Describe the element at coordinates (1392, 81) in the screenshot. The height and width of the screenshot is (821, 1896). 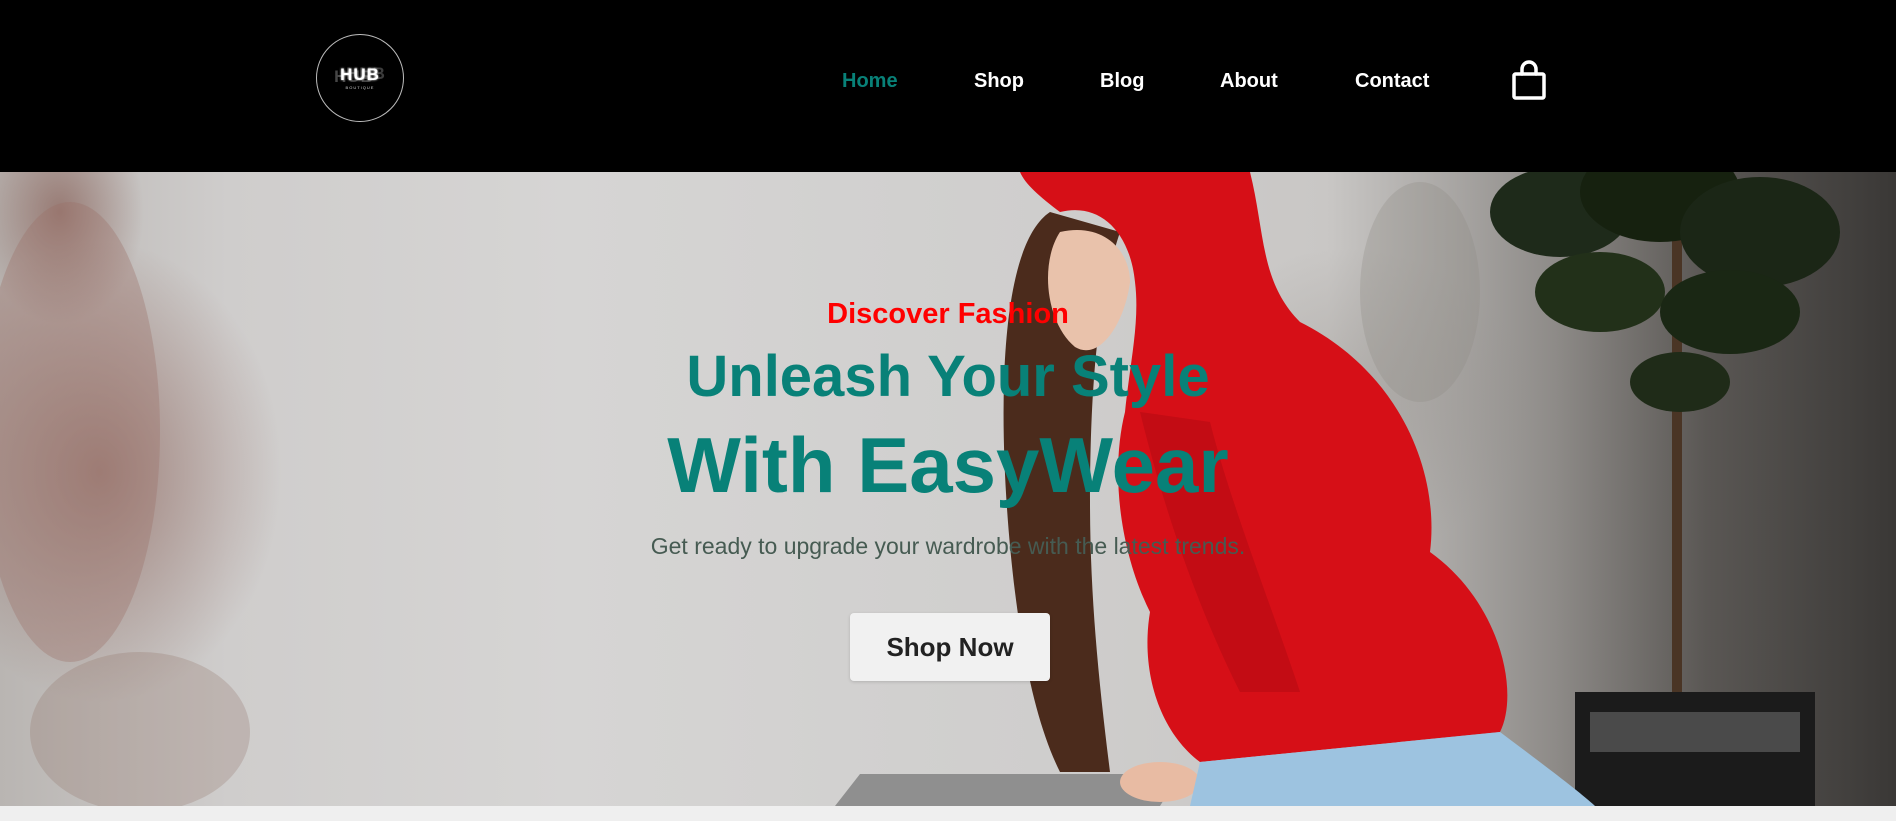
I see `nav-contact: Contact` at that location.